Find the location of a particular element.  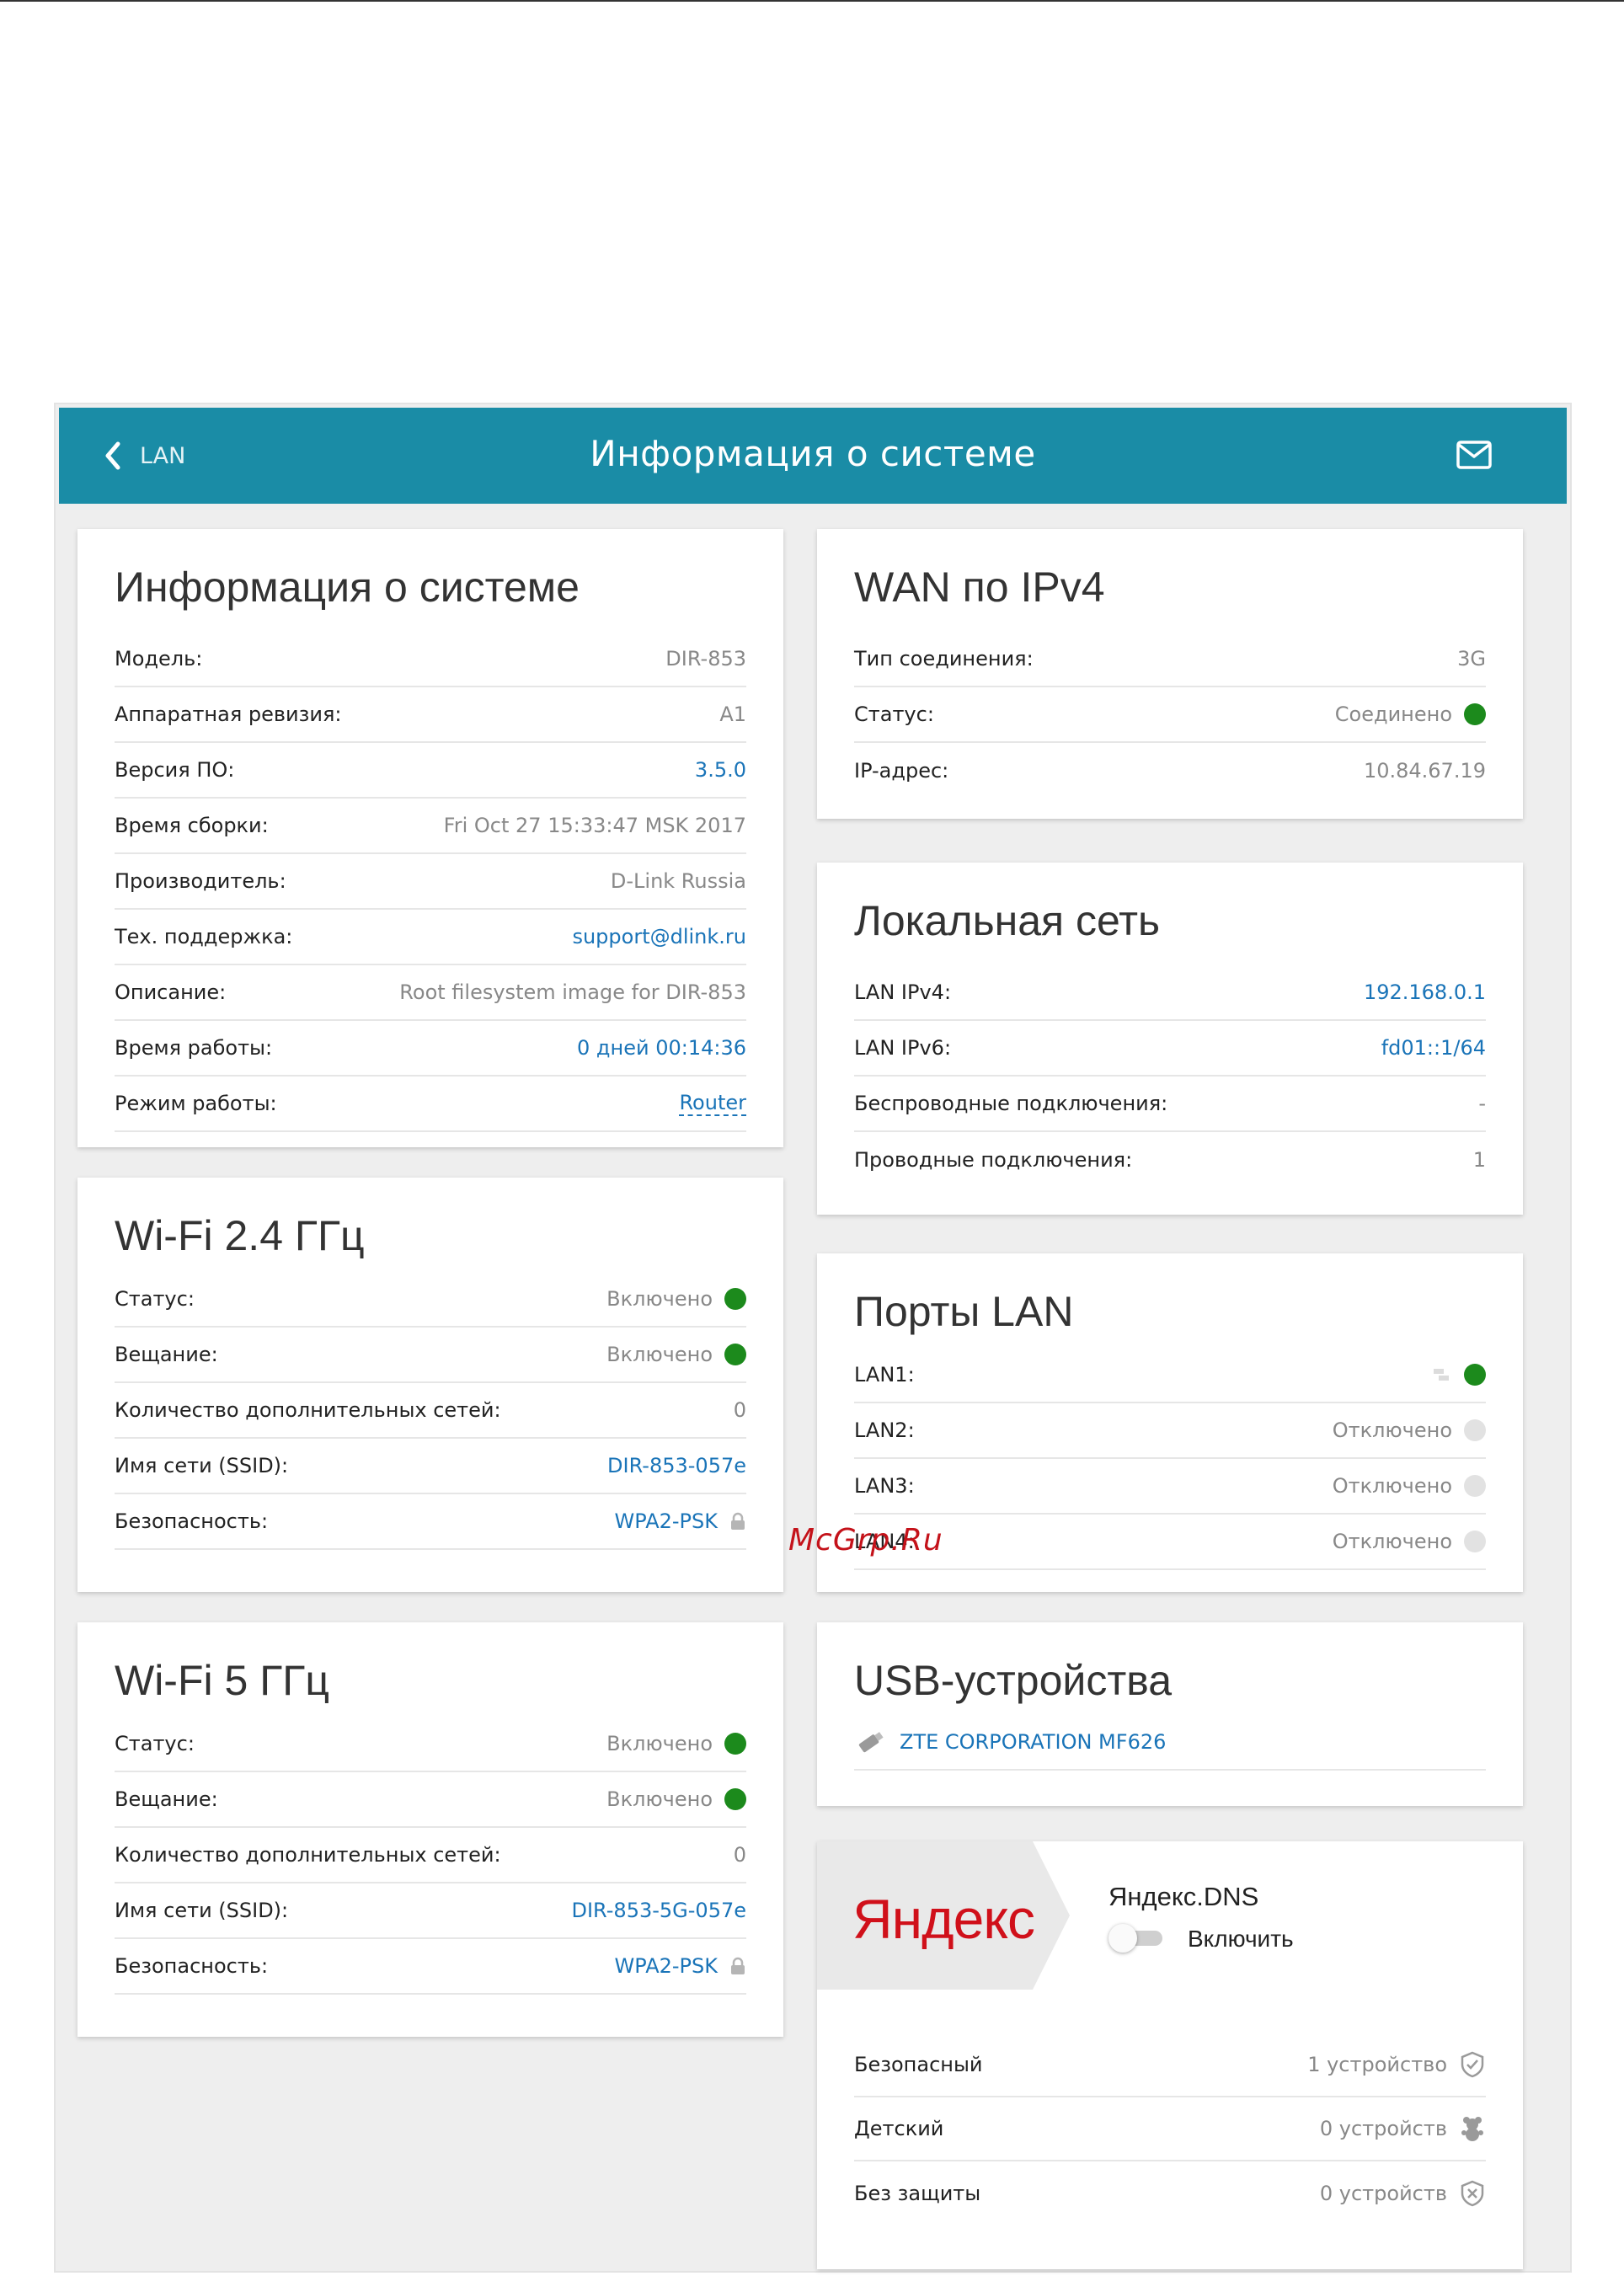

row-label: Безопасность: is located at coordinates (192, 1966).